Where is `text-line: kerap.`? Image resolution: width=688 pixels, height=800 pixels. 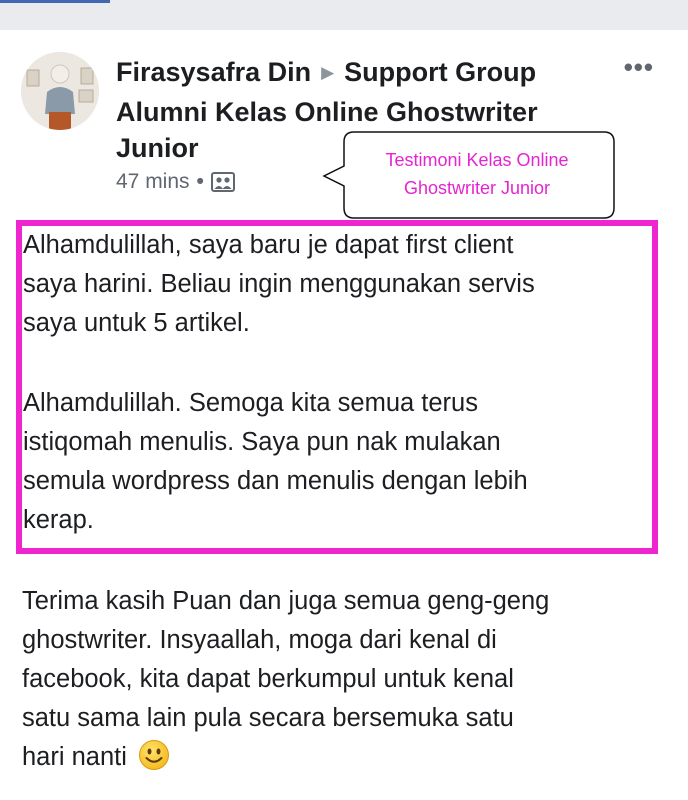
text-line: kerap. is located at coordinates (58, 520).